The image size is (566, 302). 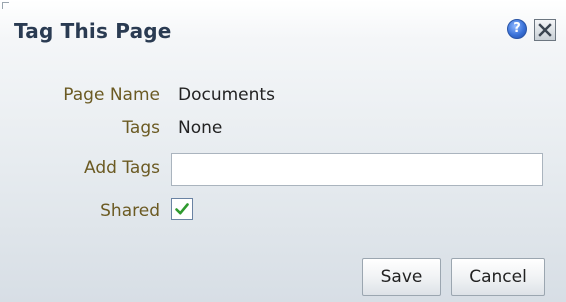 What do you see at coordinates (5, 5) in the screenshot?
I see `resize-corner-mark` at bounding box center [5, 5].